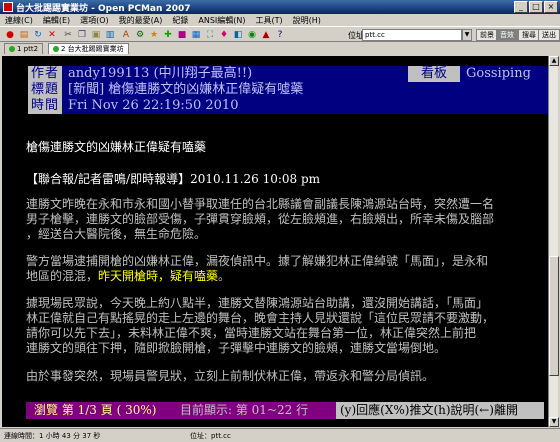 The image size is (560, 442). What do you see at coordinates (103, 8) in the screenshot?
I see `window-title: 台大批踢踢實業坊 - Open PCMan 2007` at bounding box center [103, 8].